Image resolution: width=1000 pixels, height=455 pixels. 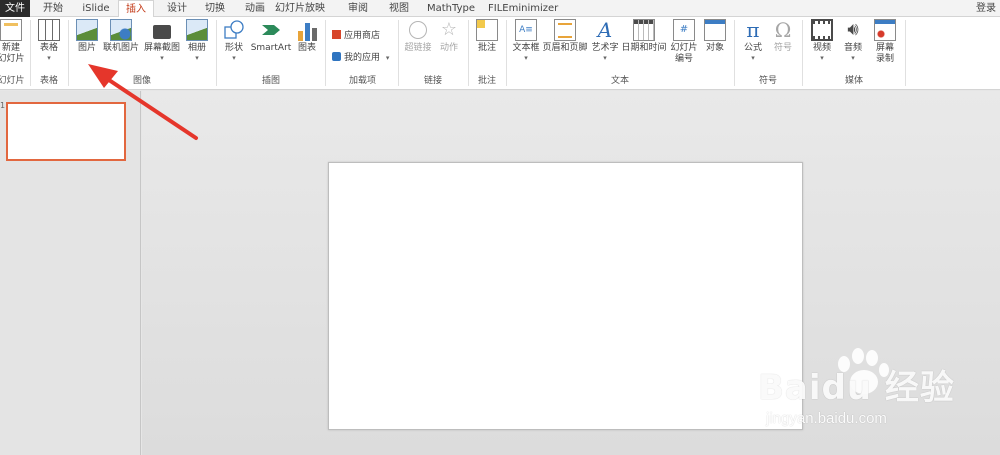 I want to click on shapes-button: 形状 ▾, so click(x=234, y=40).